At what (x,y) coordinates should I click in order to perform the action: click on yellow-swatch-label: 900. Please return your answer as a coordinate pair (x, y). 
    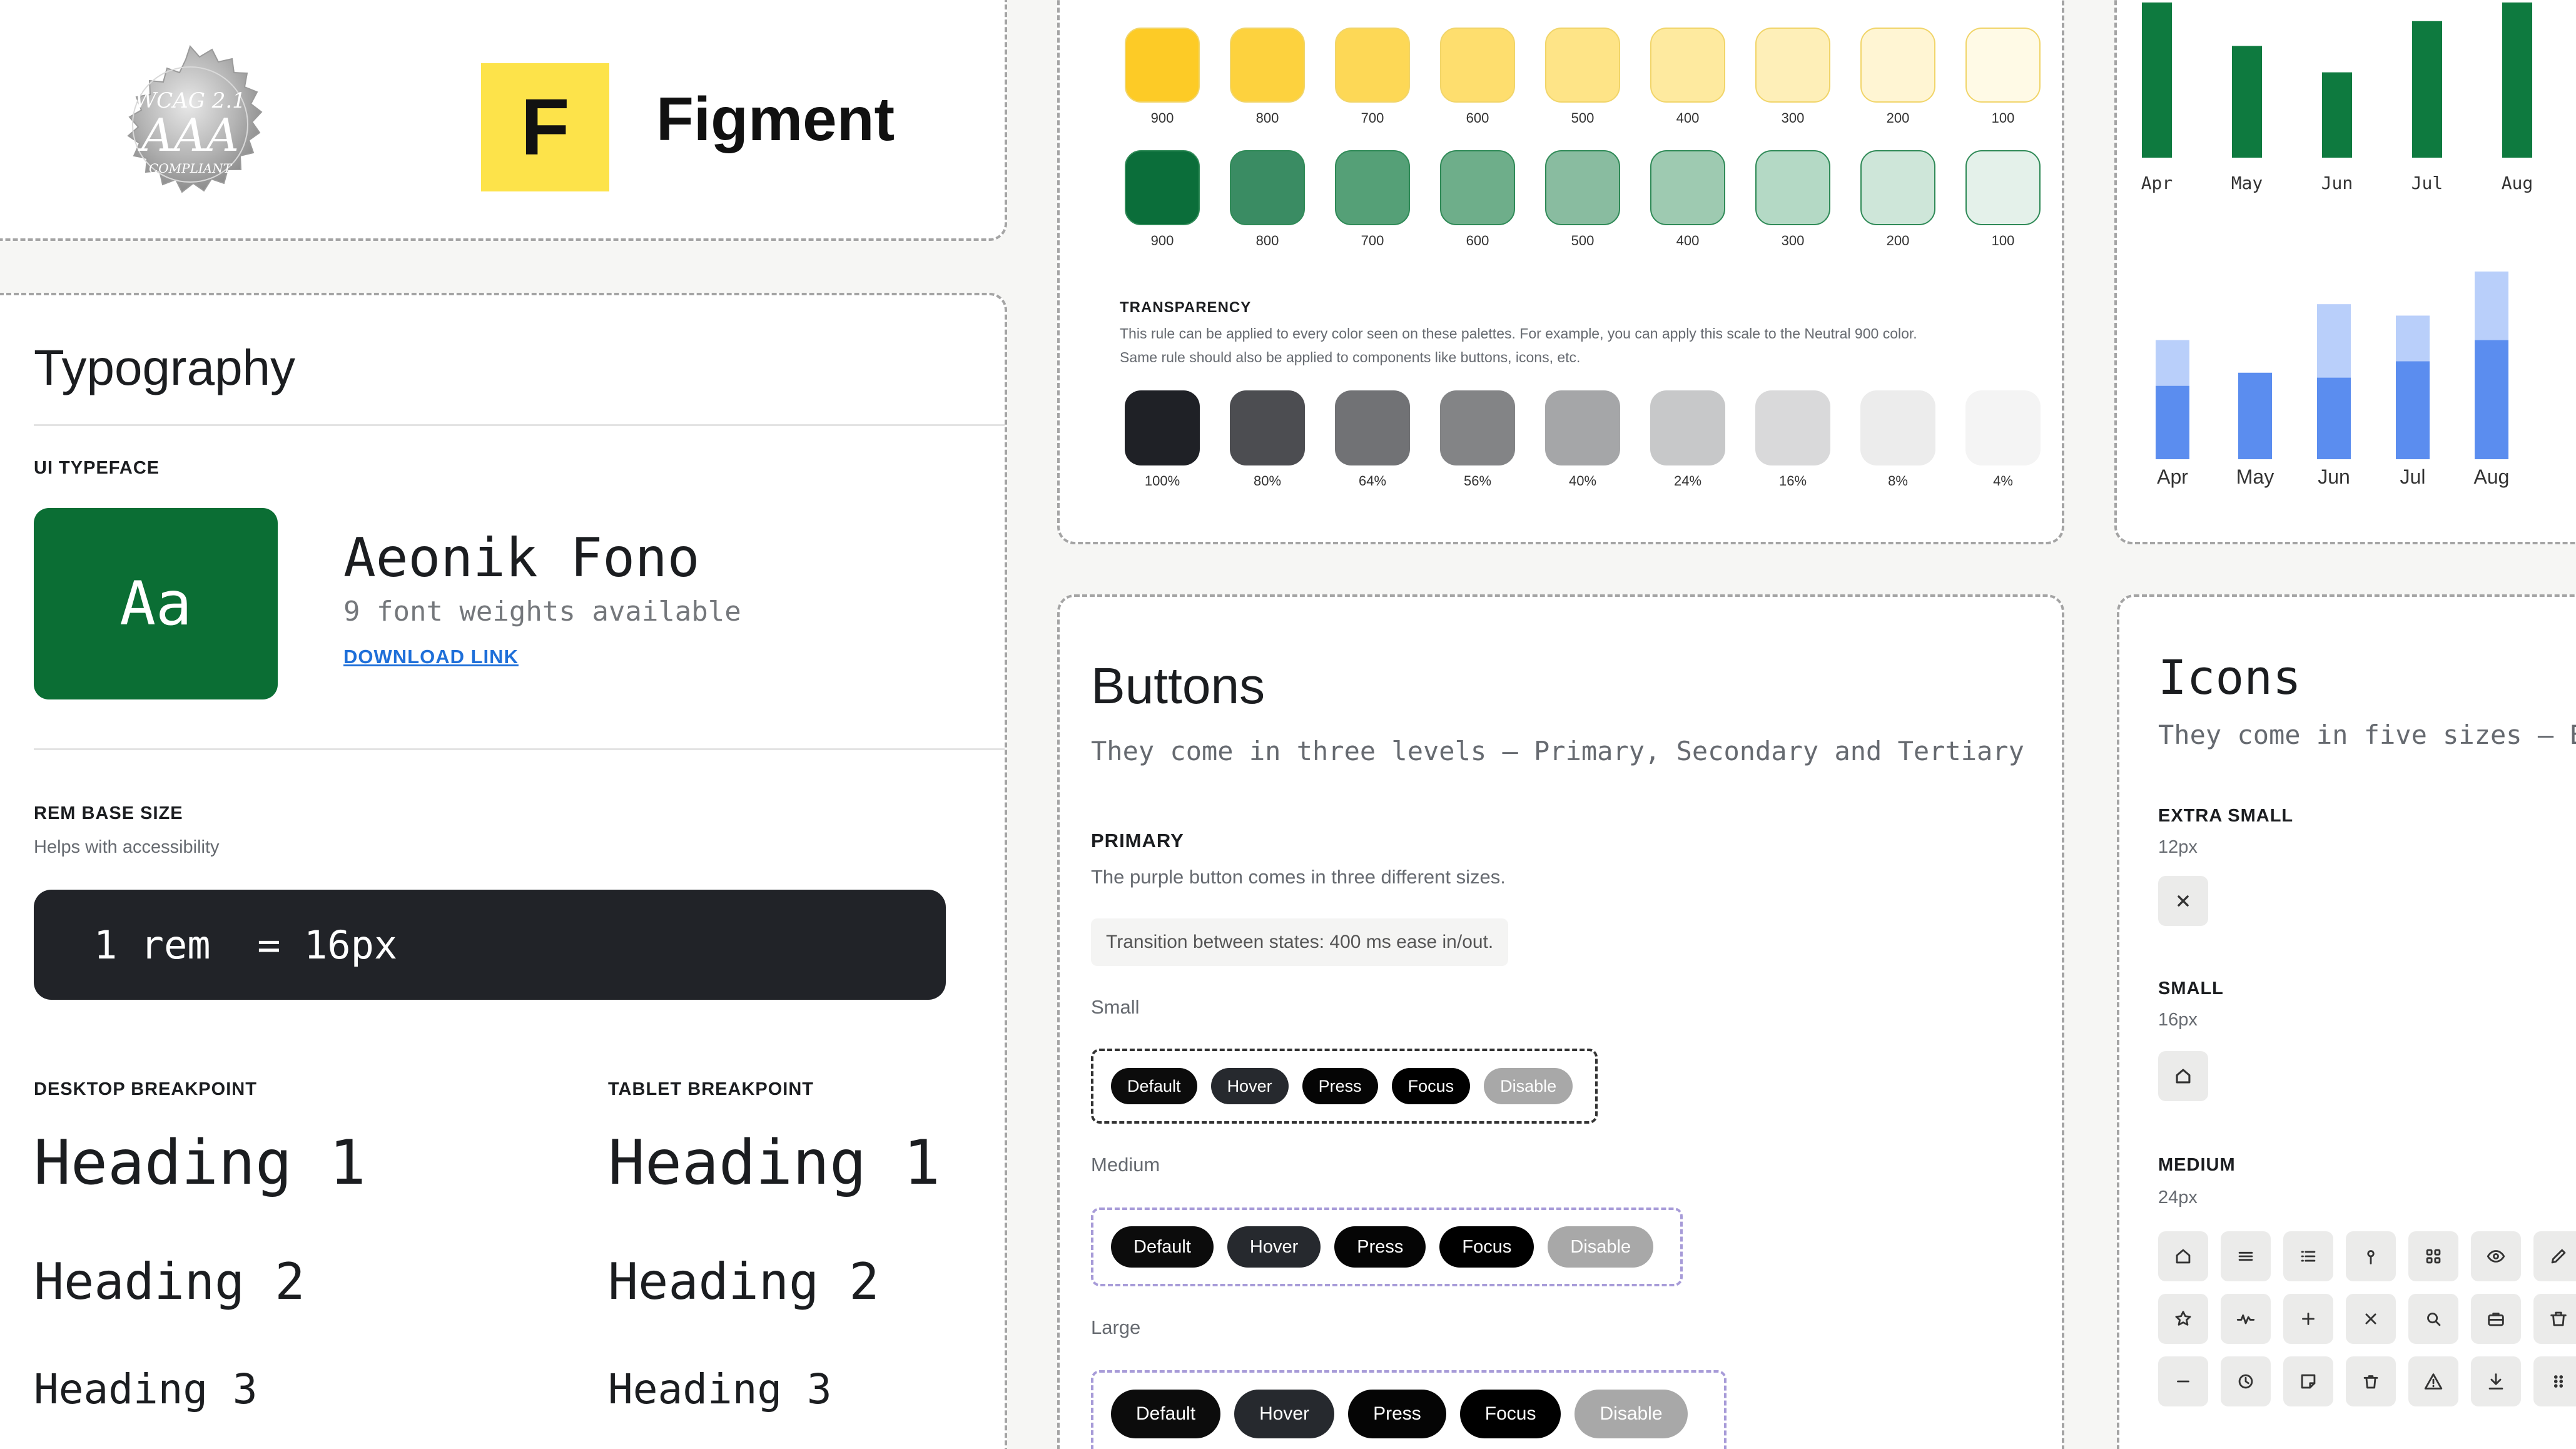
    Looking at the image, I should click on (1162, 118).